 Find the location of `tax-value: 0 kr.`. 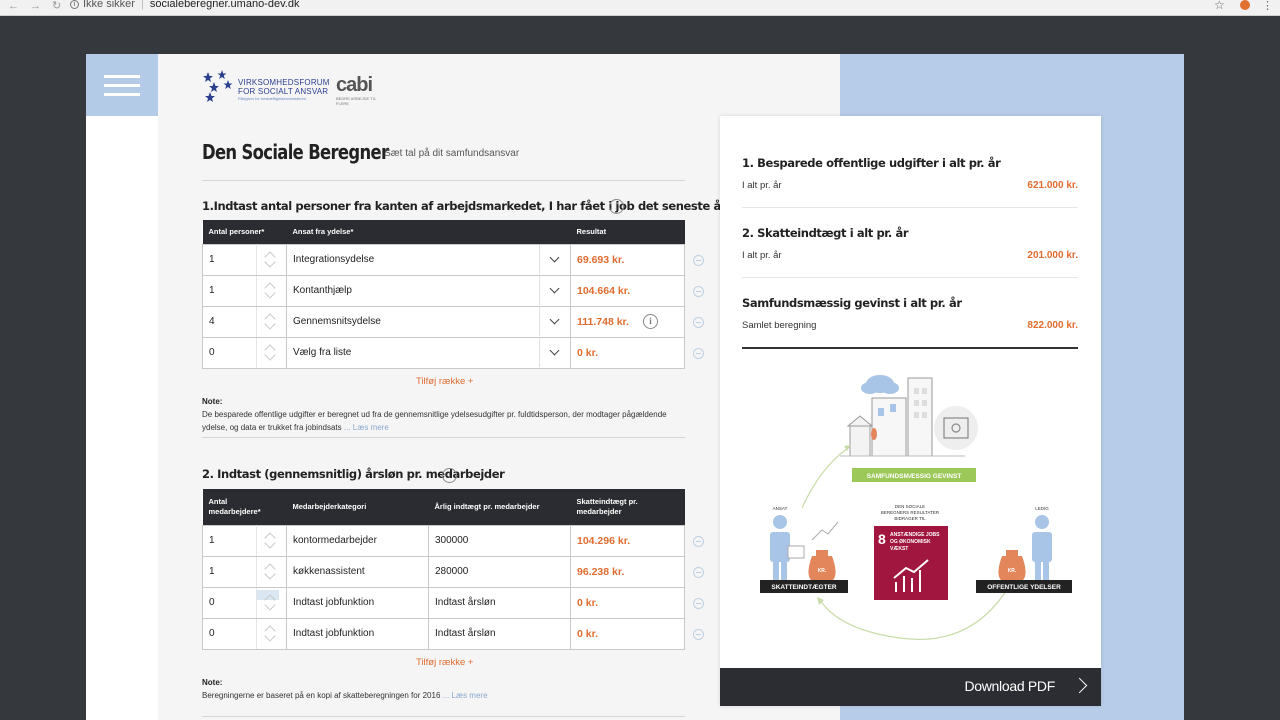

tax-value: 0 kr. is located at coordinates (627, 633).